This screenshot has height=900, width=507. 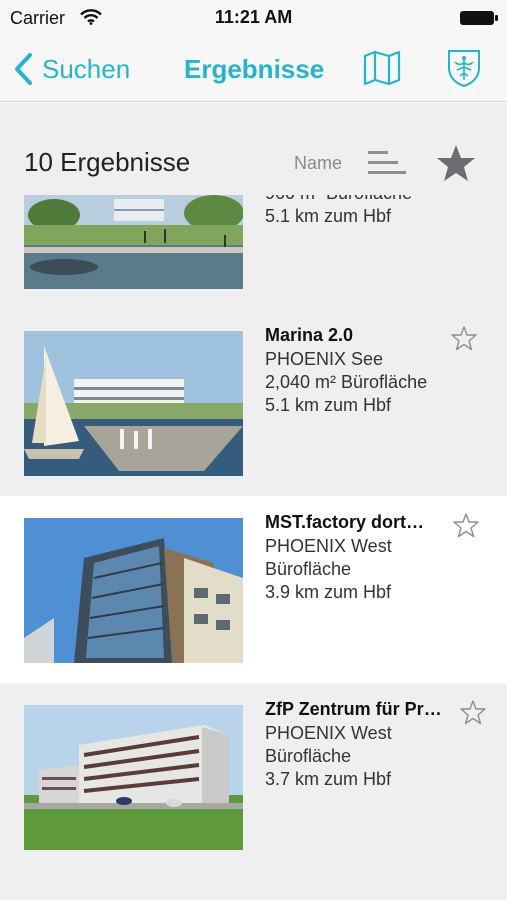 I want to click on glass-office-building-photo, so click(x=133, y=590).